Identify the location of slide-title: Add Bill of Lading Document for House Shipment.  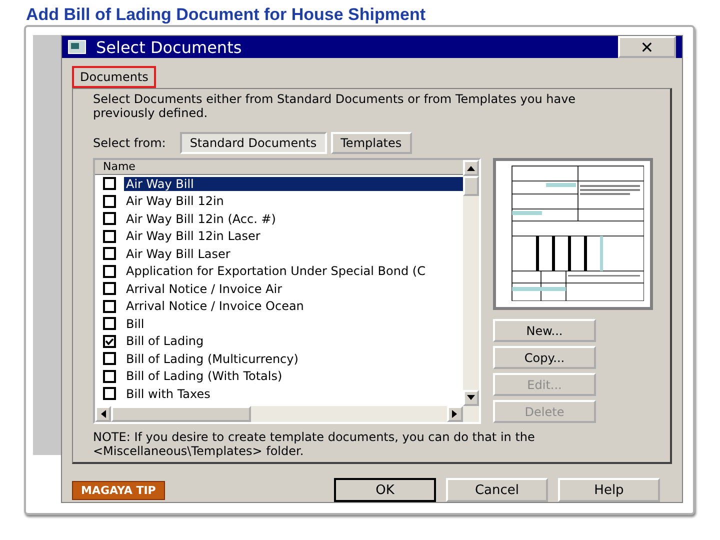
(225, 14).